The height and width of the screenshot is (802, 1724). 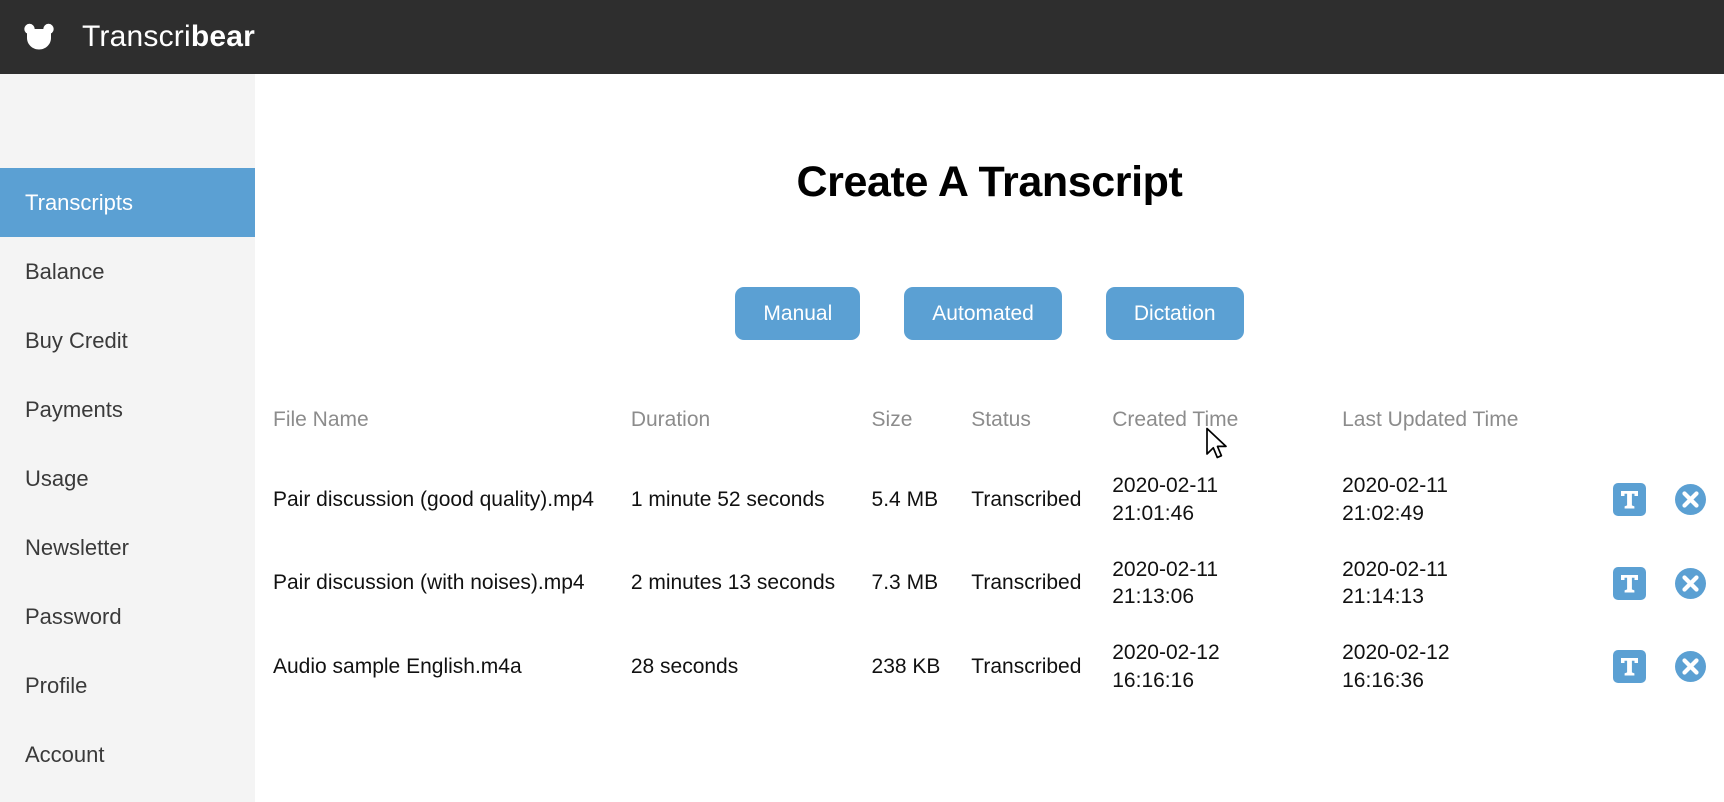 What do you see at coordinates (670, 420) in the screenshot?
I see `column-header-duration: Duration` at bounding box center [670, 420].